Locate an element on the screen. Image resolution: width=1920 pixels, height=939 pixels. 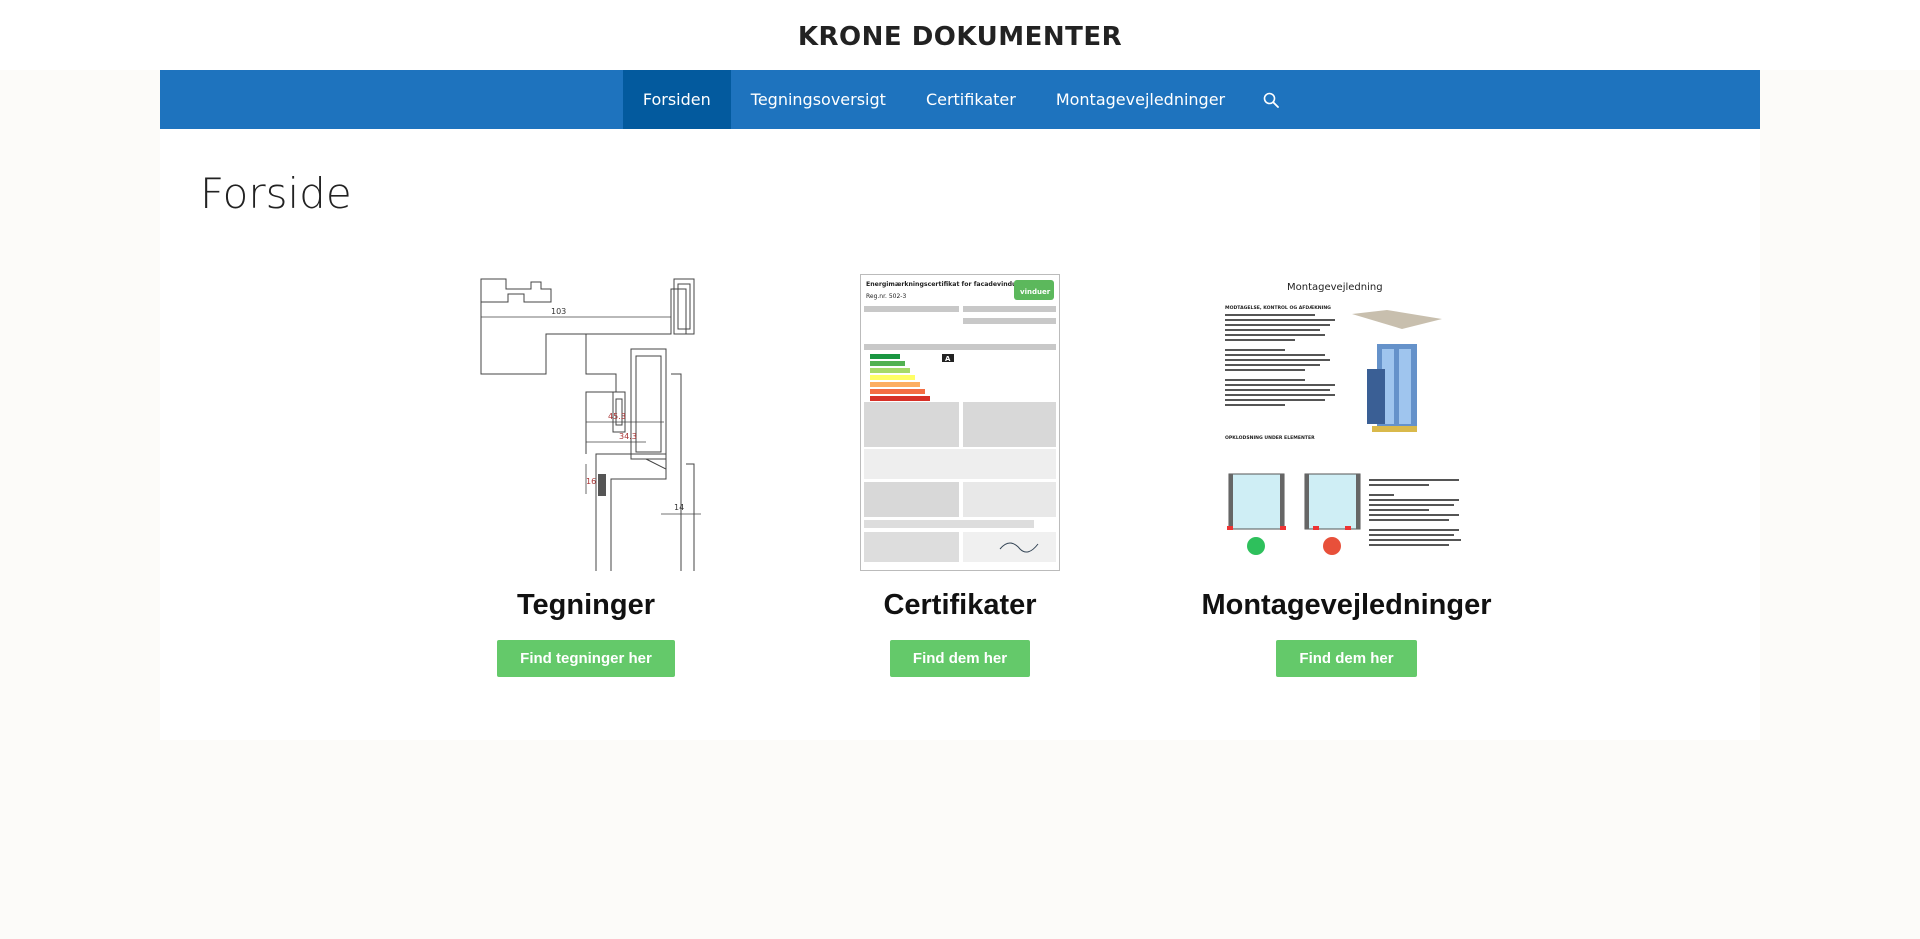
search-icon is located at coordinates (1271, 100).